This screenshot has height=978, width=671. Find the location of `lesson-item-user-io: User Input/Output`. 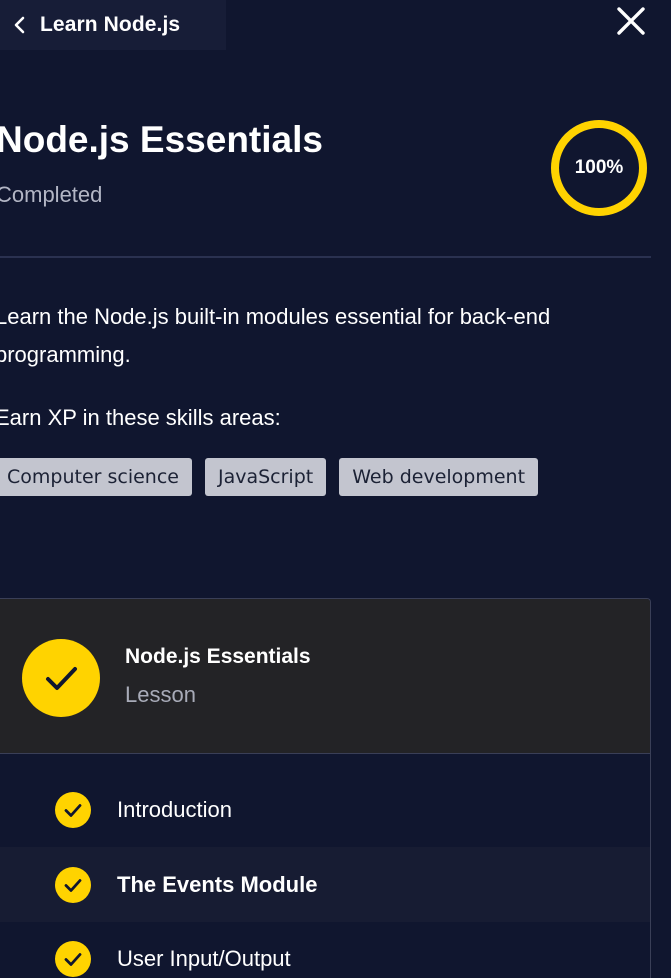

lesson-item-user-io: User Input/Output is located at coordinates (325, 949).